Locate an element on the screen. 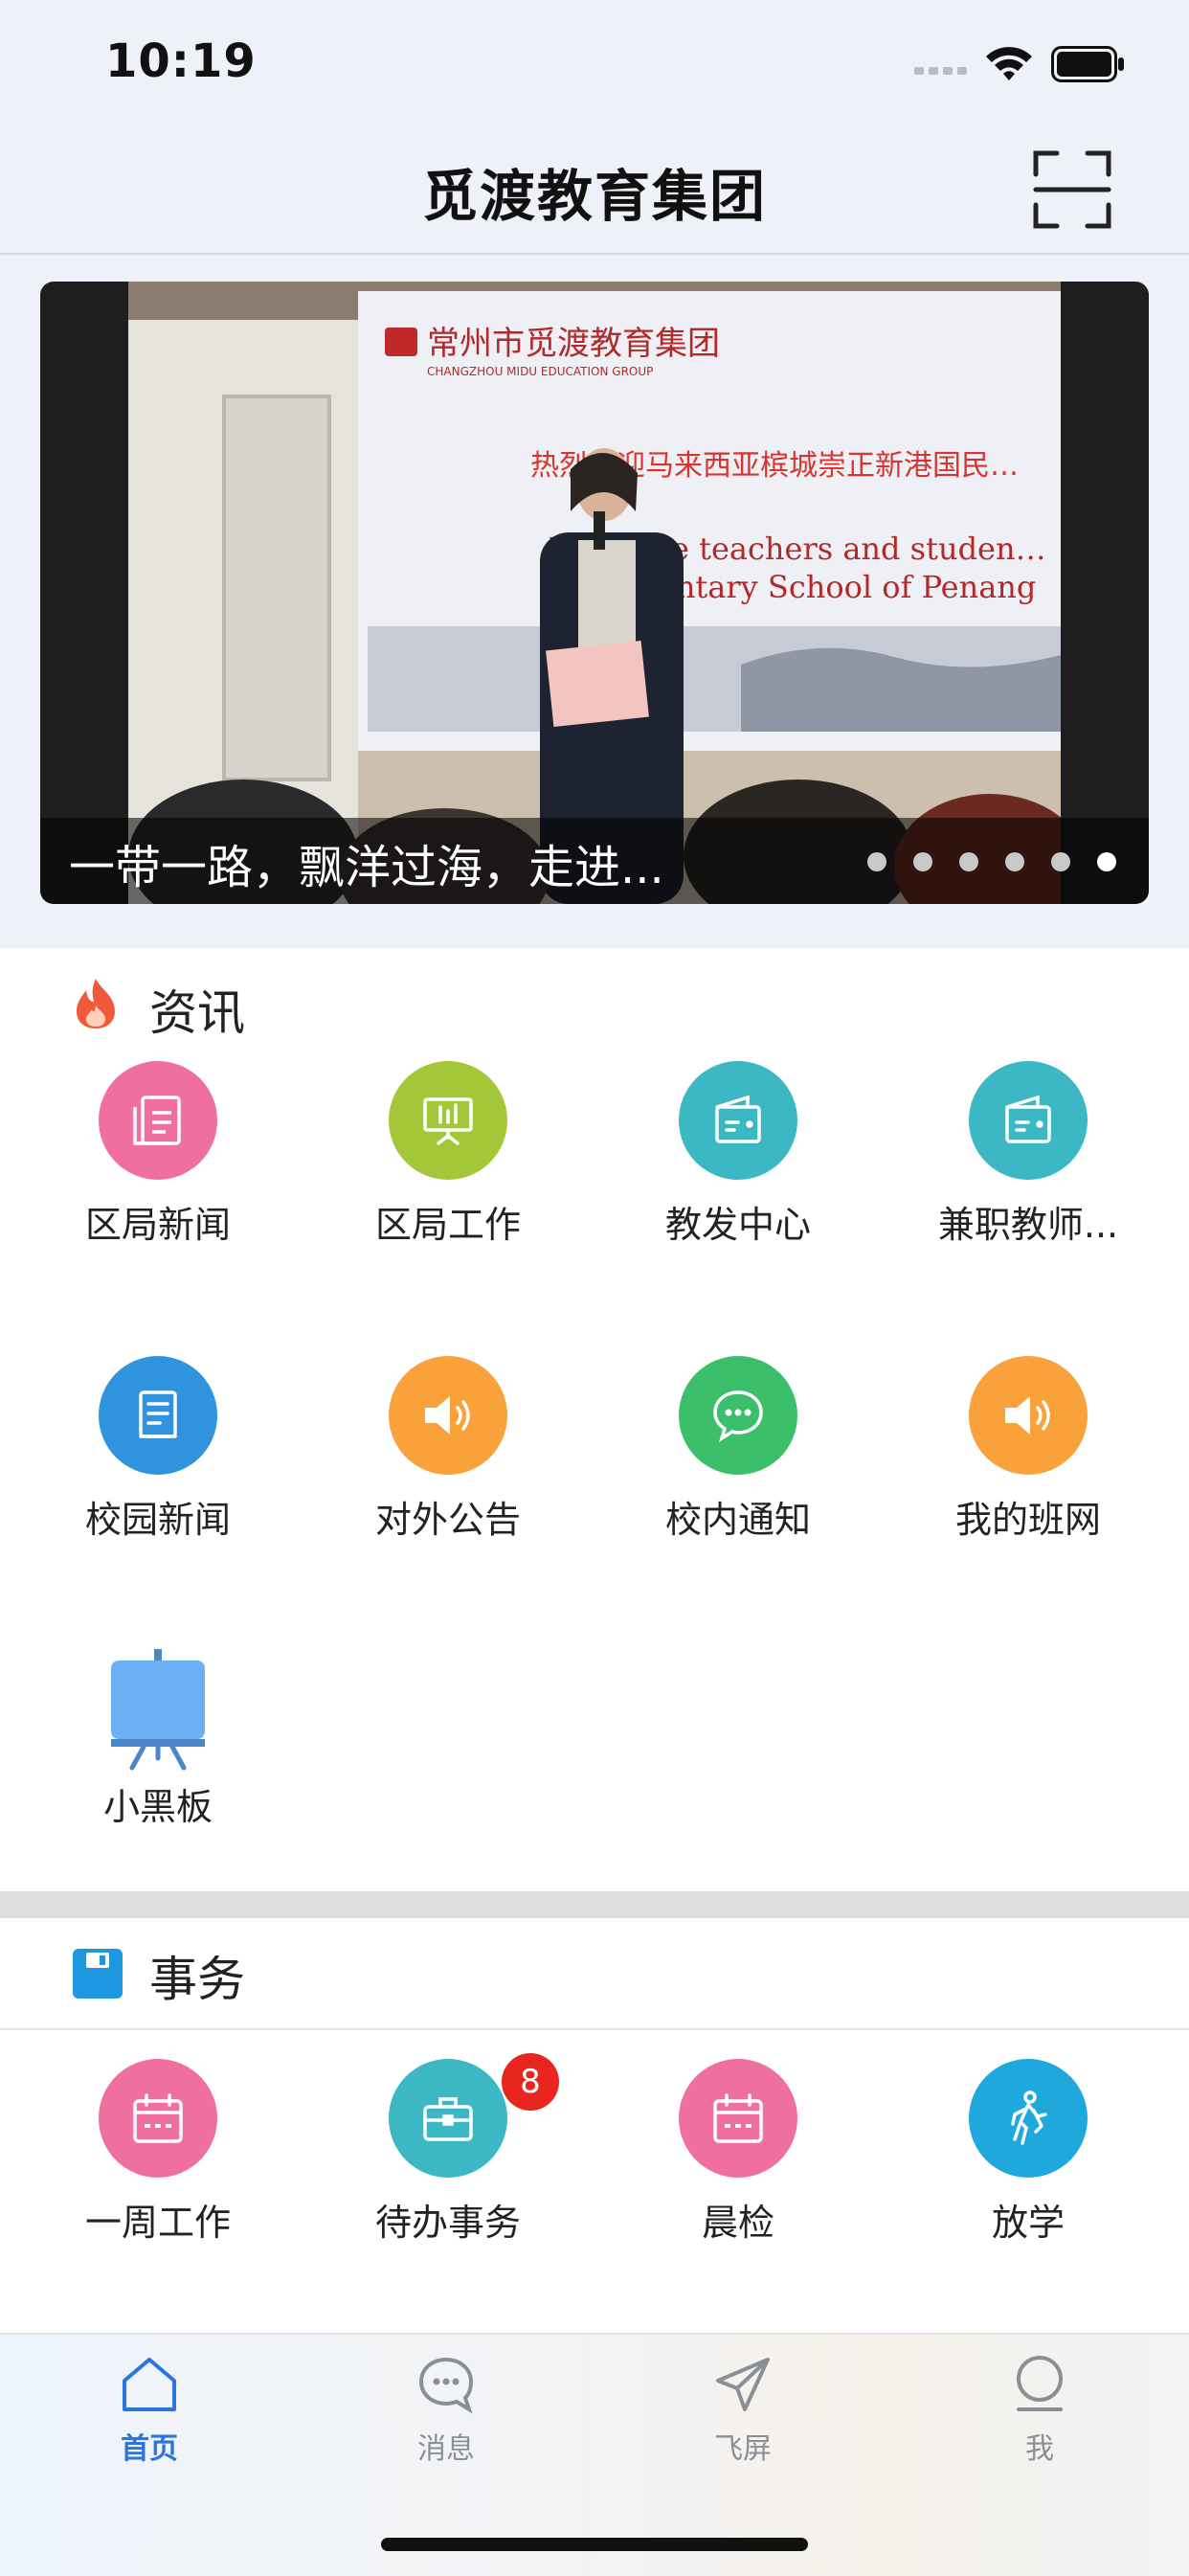 The width and height of the screenshot is (1189, 2576). grid-label: 我的班网 is located at coordinates (1027, 1520).